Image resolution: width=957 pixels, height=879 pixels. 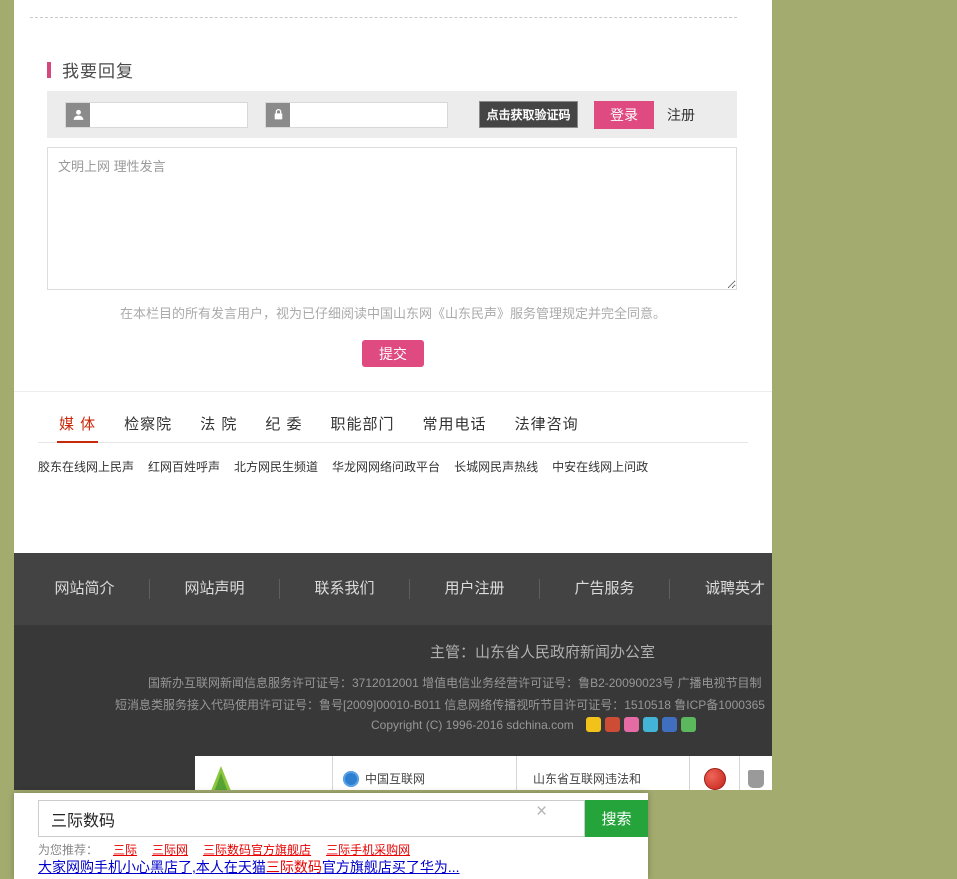 I want to click on globe-icon, so click(x=351, y=778).